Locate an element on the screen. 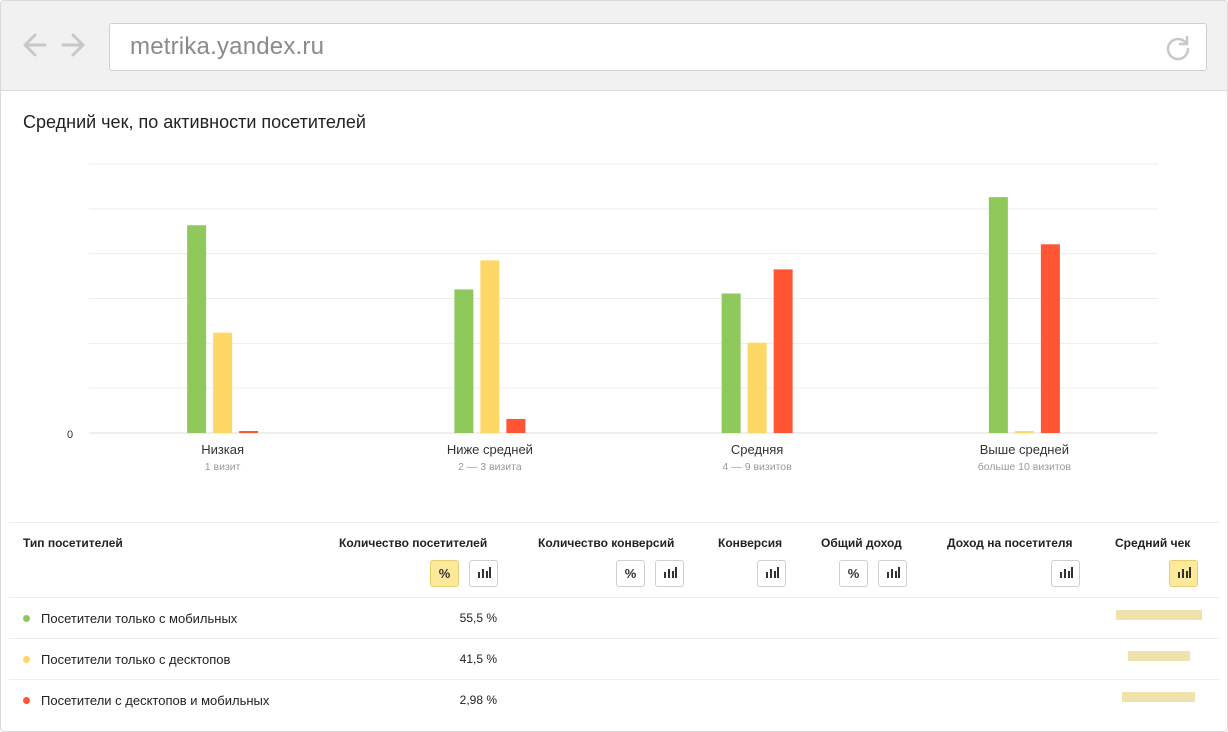 The image size is (1228, 732). reload-icon is located at coordinates (1178, 48).